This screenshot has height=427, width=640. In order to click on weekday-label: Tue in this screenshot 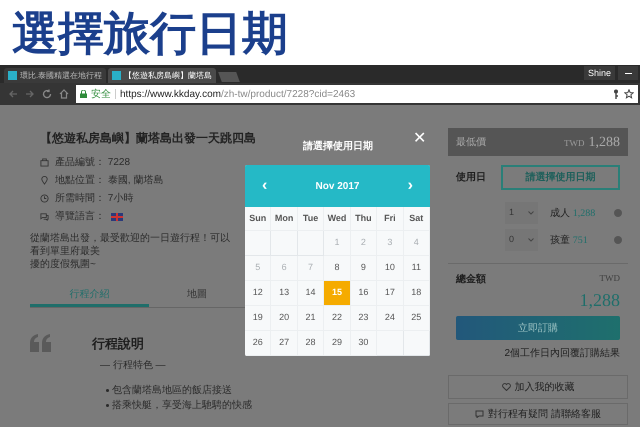, I will do `click(311, 219)`.